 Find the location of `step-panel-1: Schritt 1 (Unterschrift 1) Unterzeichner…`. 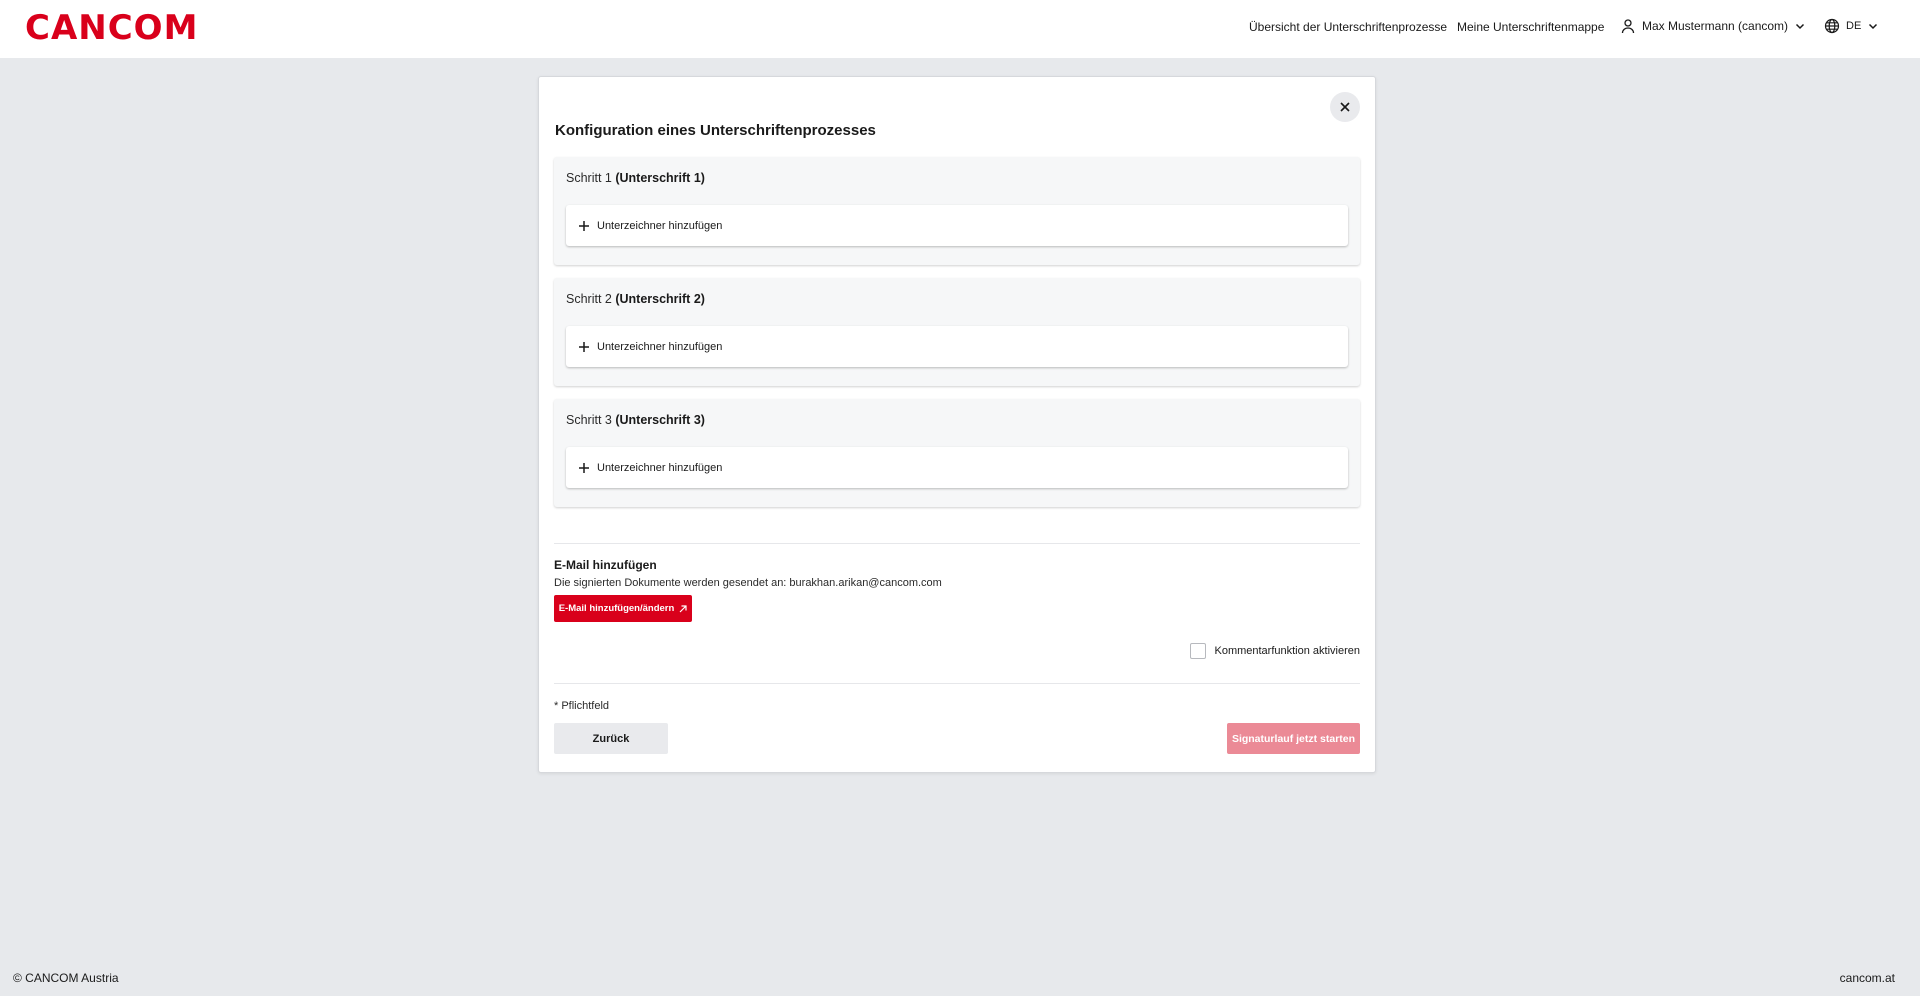

step-panel-1: Schritt 1 (Unterschrift 1) Unterzeichner… is located at coordinates (957, 211).